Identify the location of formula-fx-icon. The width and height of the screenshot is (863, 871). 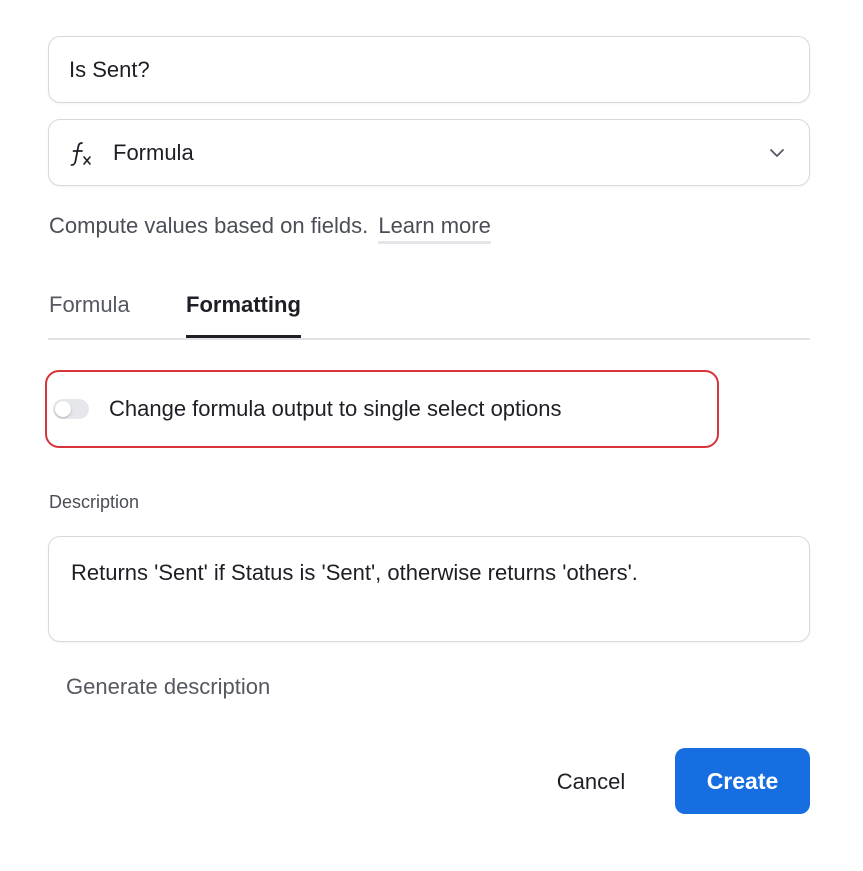
(82, 153).